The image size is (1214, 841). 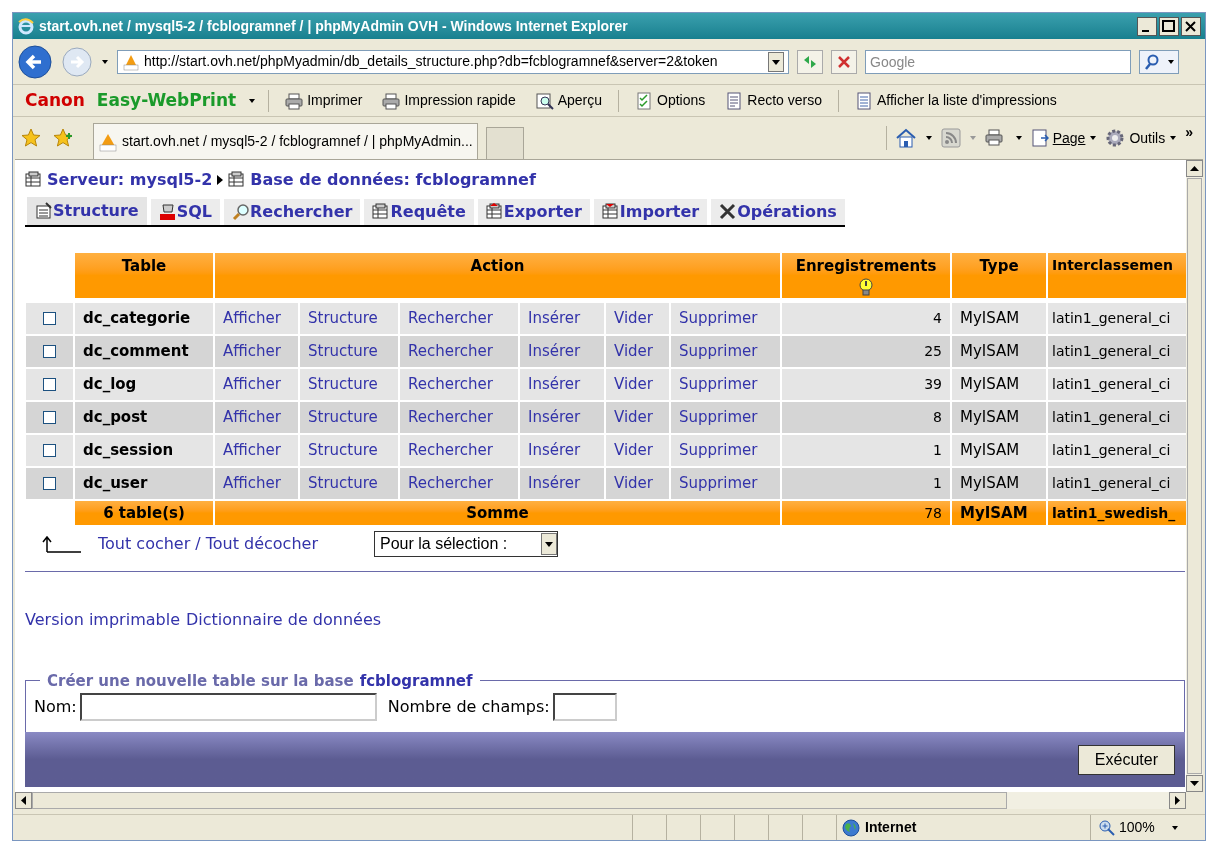 What do you see at coordinates (734, 100) in the screenshot?
I see `document-icon` at bounding box center [734, 100].